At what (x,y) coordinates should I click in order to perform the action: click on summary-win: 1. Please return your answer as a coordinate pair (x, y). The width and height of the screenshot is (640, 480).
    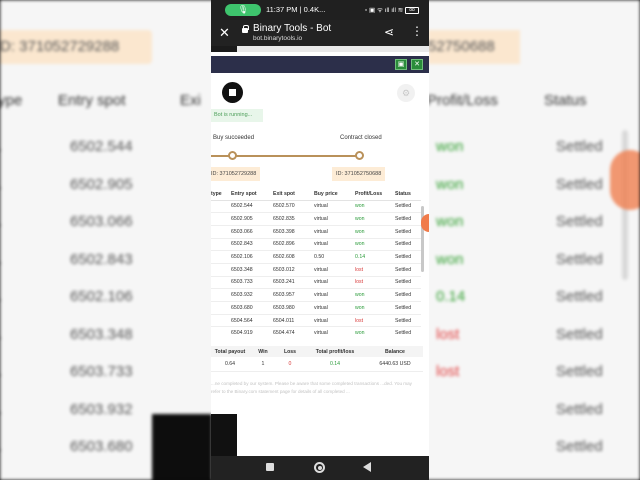
    Looking at the image, I should click on (263, 364).